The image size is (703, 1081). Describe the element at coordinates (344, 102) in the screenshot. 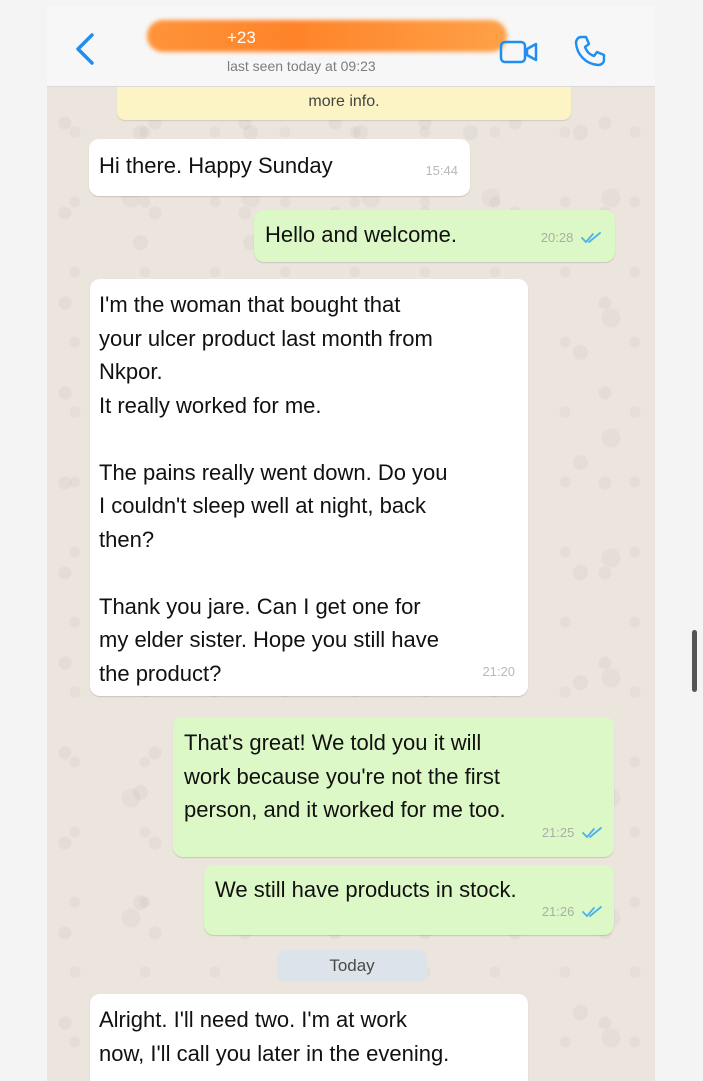

I see `info-banner: more info.` at that location.